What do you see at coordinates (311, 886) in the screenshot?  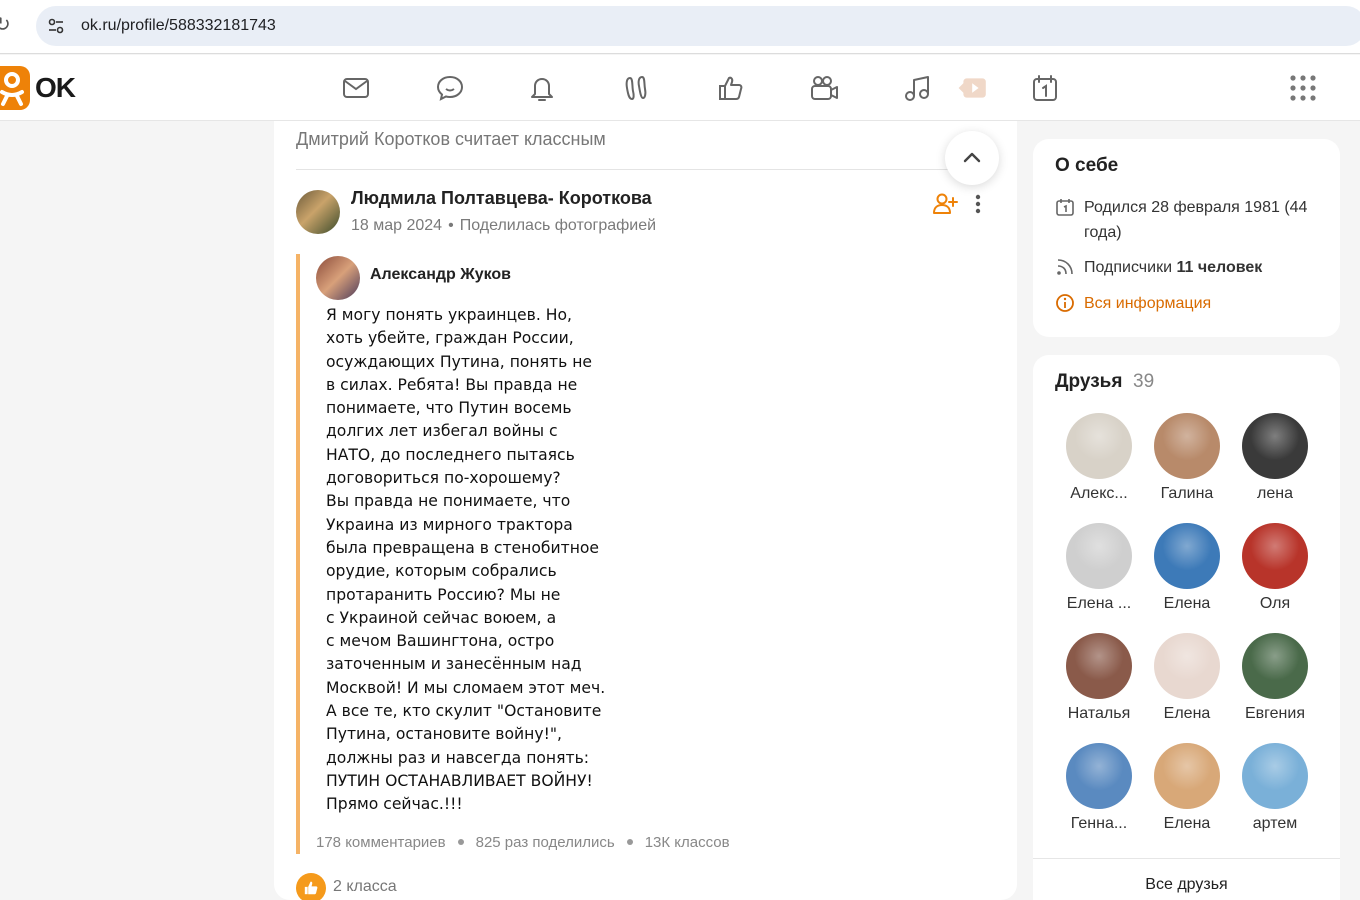 I see `like-badge-icon` at bounding box center [311, 886].